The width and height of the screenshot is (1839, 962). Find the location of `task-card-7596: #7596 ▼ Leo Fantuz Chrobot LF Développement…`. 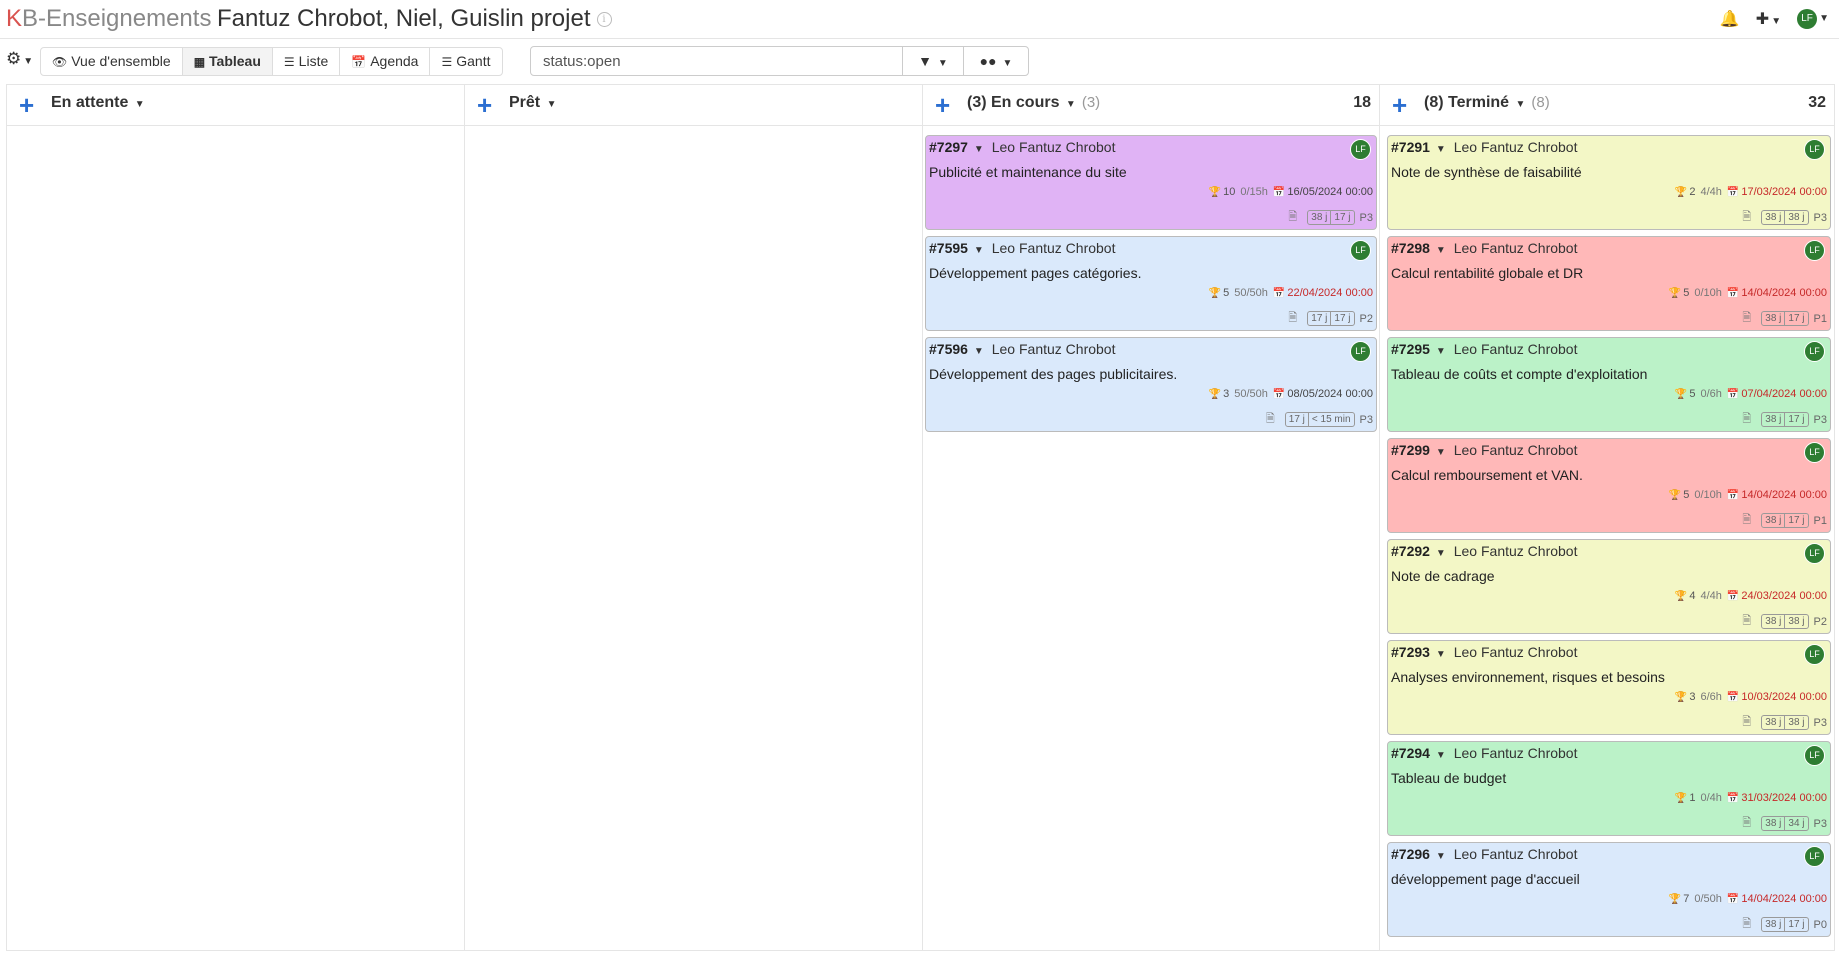

task-card-7596: #7596 ▼ Leo Fantuz Chrobot LF Développement… is located at coordinates (1151, 384).